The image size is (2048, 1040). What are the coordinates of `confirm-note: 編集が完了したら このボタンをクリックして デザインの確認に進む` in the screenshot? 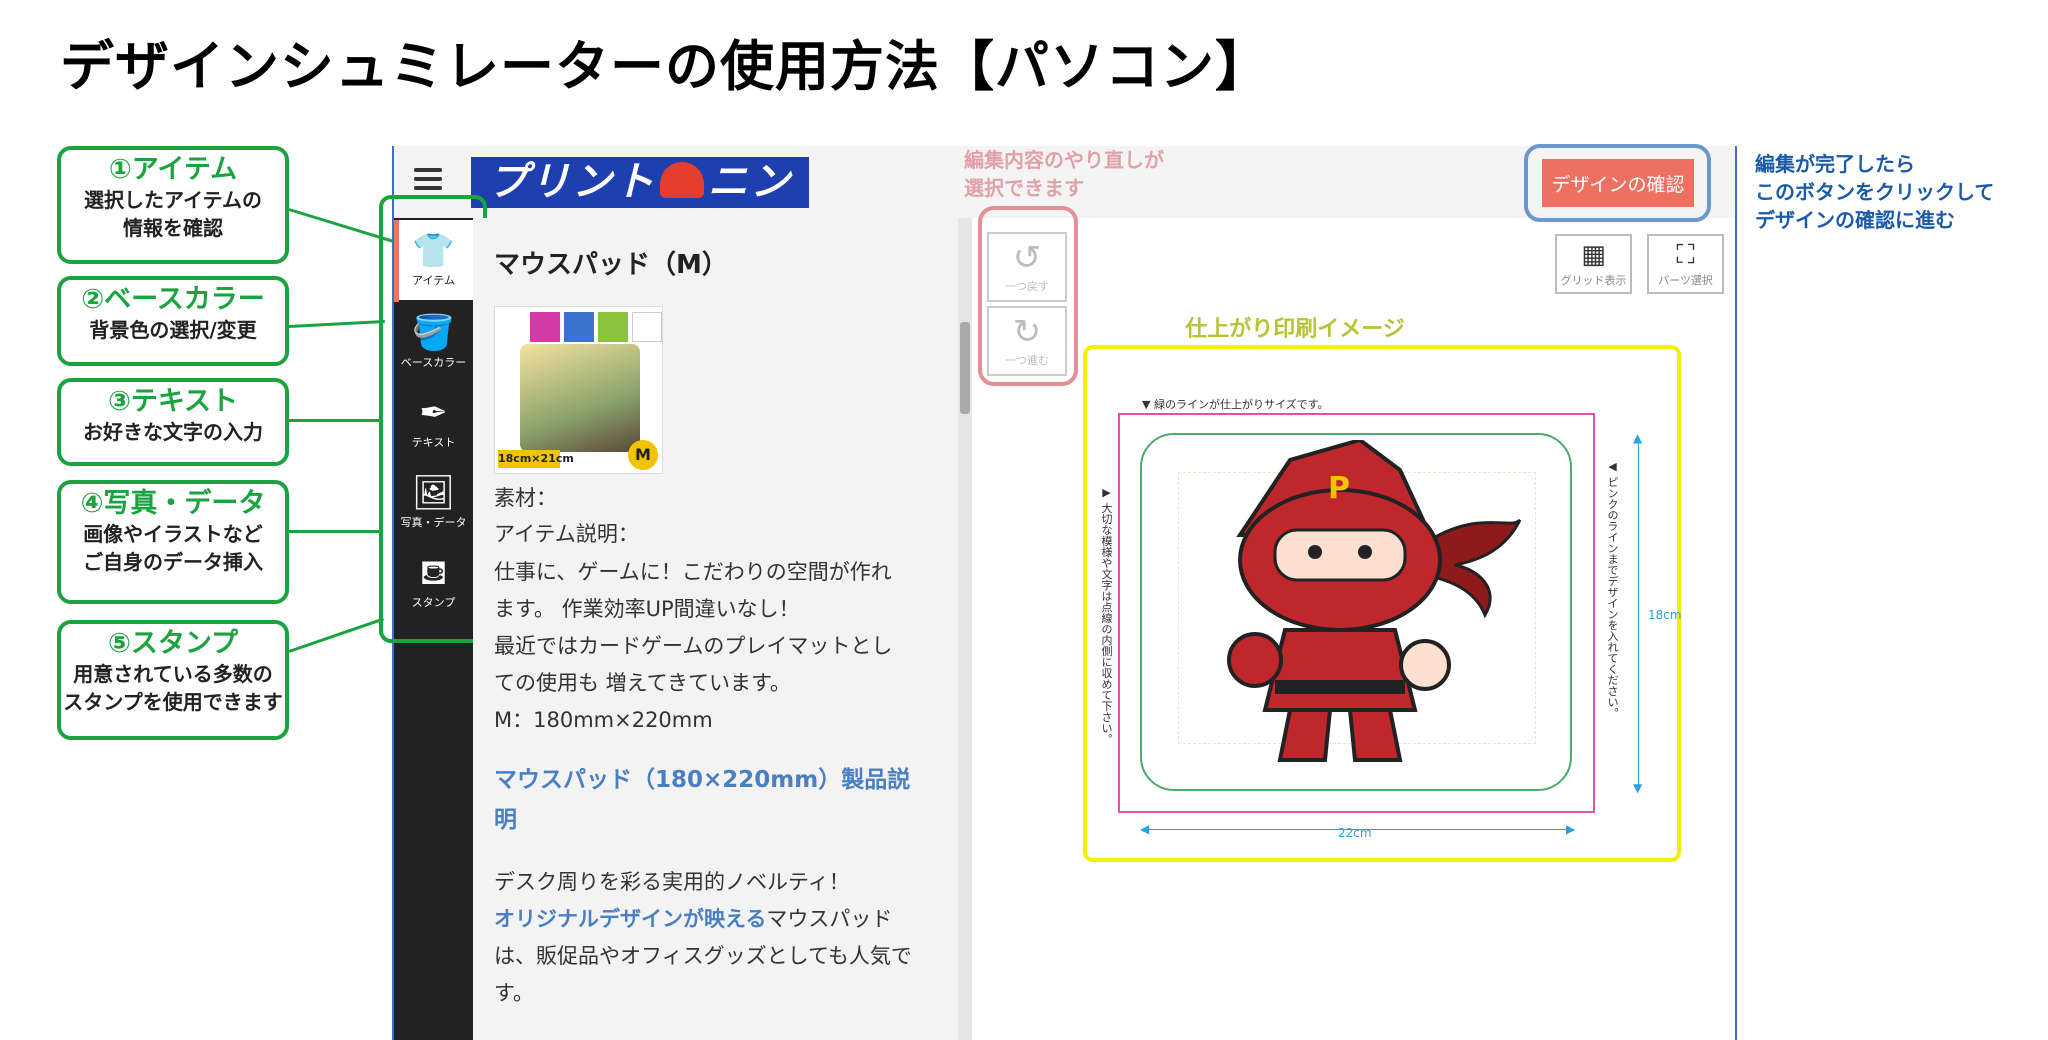 It's located at (1874, 192).